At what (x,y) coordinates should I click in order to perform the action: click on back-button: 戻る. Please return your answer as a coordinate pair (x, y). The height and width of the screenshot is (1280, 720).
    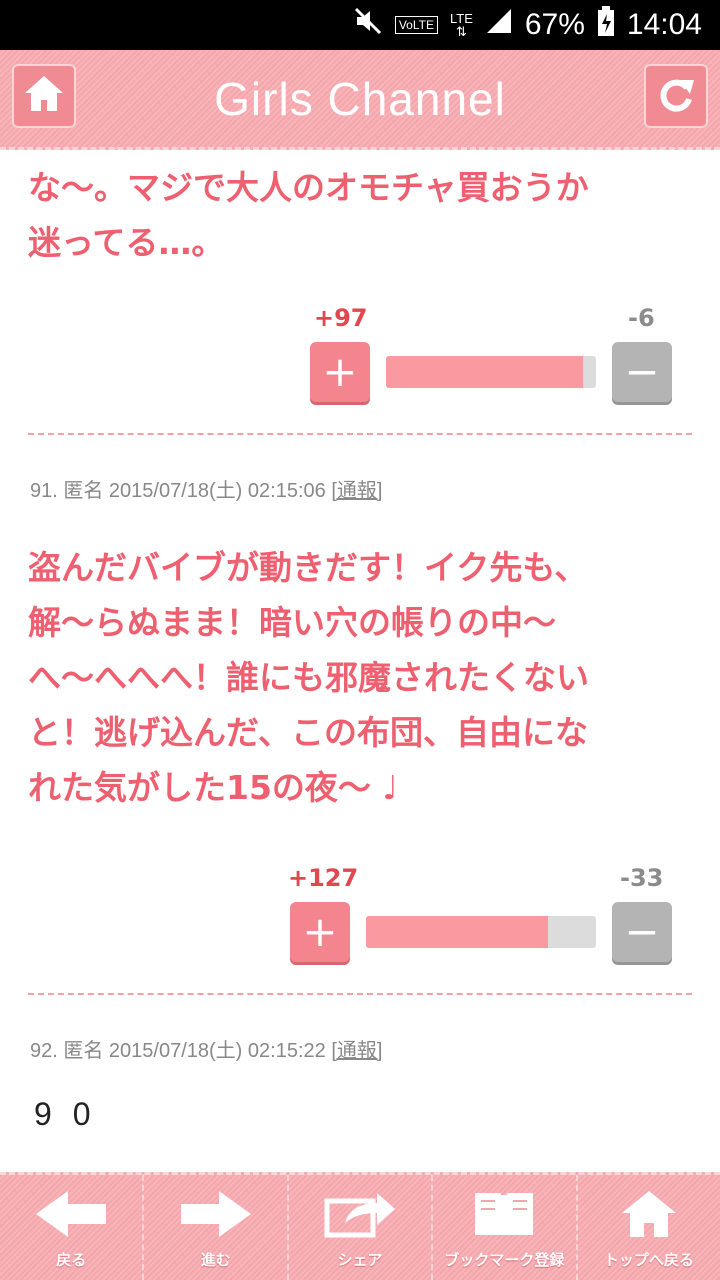
    Looking at the image, I should click on (71, 1227).